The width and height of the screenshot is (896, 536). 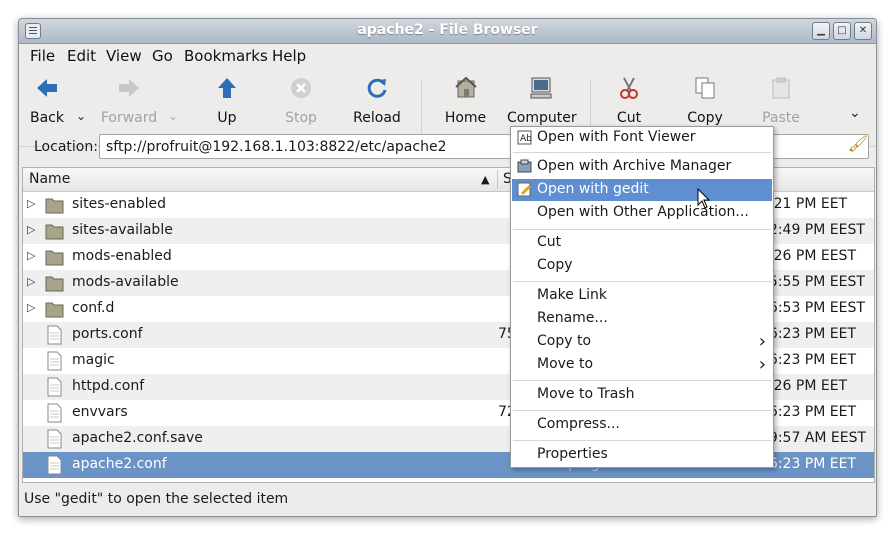 What do you see at coordinates (704, 198) in the screenshot?
I see `mouse-cursor-icon` at bounding box center [704, 198].